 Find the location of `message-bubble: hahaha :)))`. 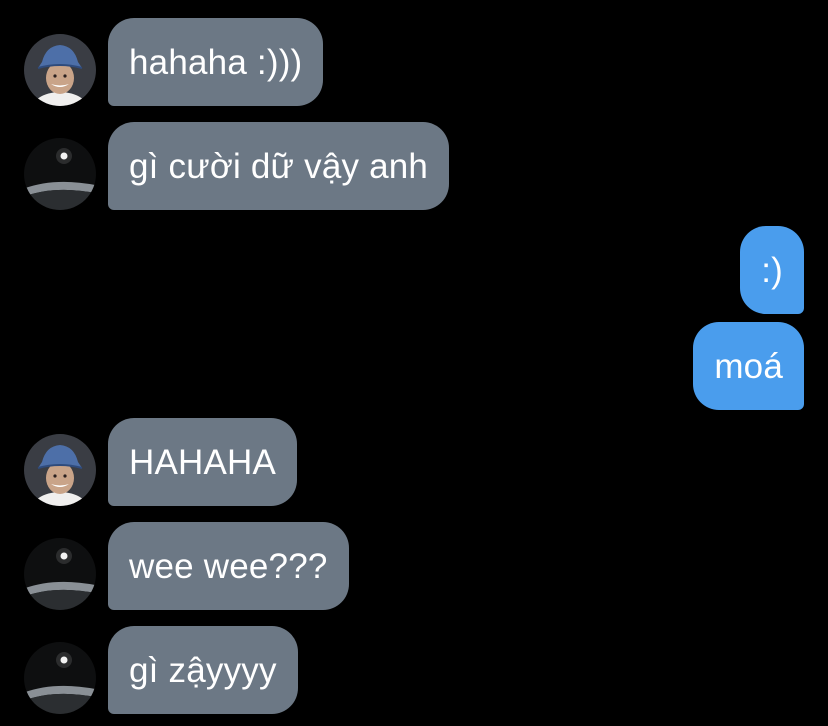

message-bubble: hahaha :))) is located at coordinates (216, 62).